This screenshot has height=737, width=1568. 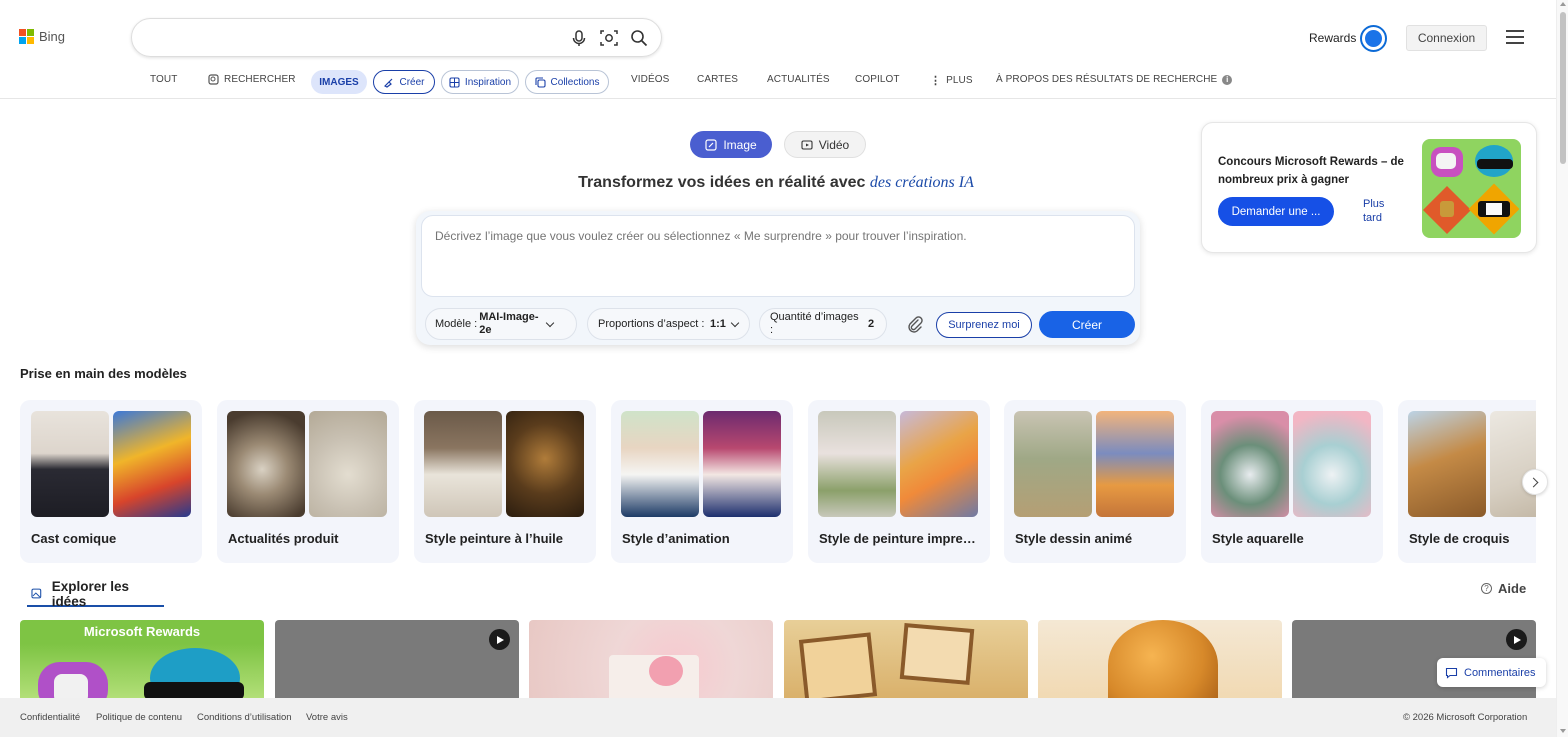 I want to click on hamburger-menu-icon, so click(x=1515, y=37).